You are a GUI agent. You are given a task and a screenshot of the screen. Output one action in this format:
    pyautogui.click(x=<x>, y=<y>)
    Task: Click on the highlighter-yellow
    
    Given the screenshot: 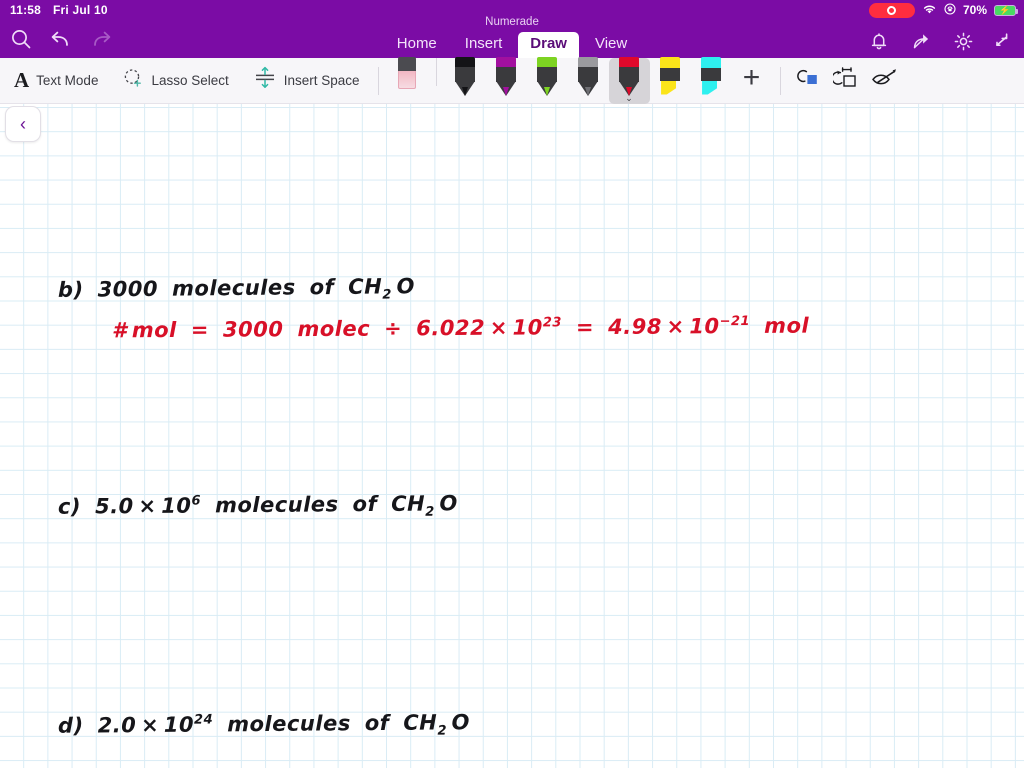 What is the action you would take?
    pyautogui.click(x=670, y=80)
    